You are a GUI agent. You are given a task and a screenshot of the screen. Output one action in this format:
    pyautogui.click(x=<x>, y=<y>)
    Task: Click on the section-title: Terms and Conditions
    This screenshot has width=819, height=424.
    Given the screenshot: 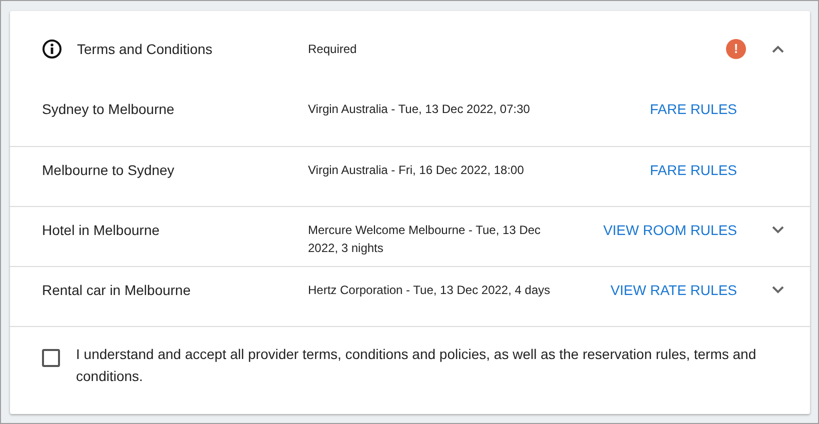 What is the action you would take?
    pyautogui.click(x=144, y=48)
    